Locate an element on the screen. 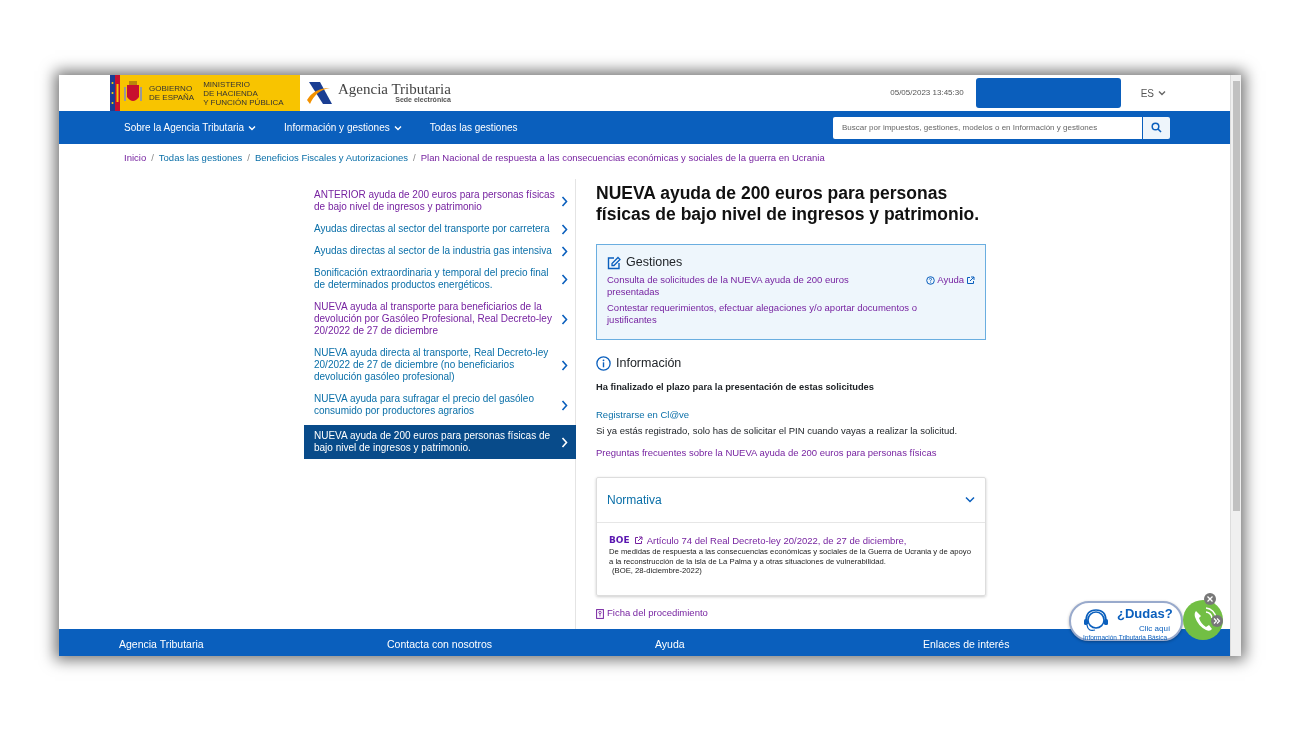 Image resolution: width=1300 pixels, height=731 pixels. notice-text: Ha finalizado el plazo para la presentación de estas solicitudes is located at coordinates (735, 386).